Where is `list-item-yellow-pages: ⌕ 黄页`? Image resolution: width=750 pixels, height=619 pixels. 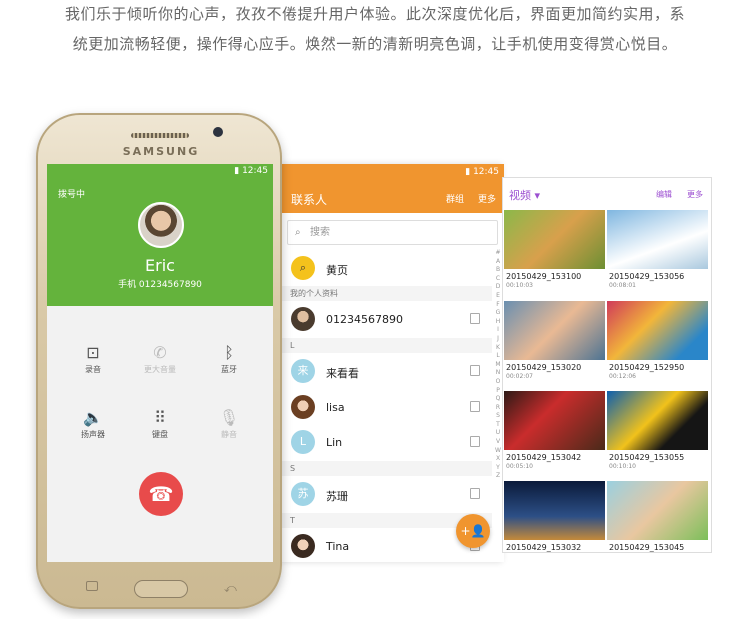
list-item-yellow-pages: ⌕ 黄页 is located at coordinates (387, 268).